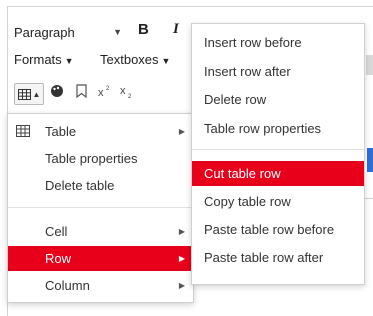  Describe the element at coordinates (100, 131) in the screenshot. I see `menu-item-table: Table ▶` at that location.